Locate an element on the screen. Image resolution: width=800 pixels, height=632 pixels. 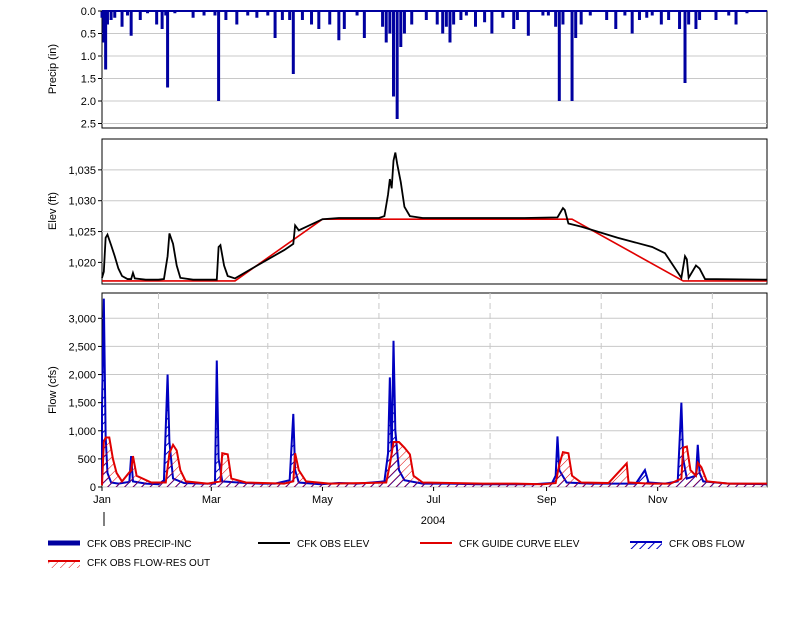
x-tick-label: Jul is located at coordinates (434, 500).